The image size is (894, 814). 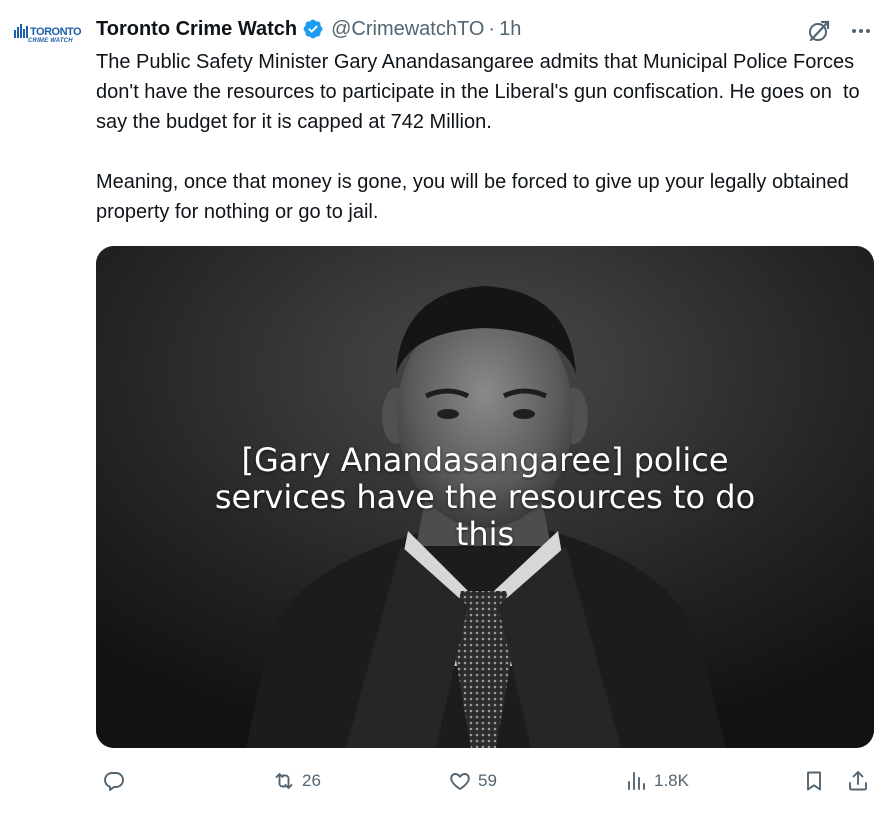 I want to click on like-count: 59, so click(x=487, y=780).